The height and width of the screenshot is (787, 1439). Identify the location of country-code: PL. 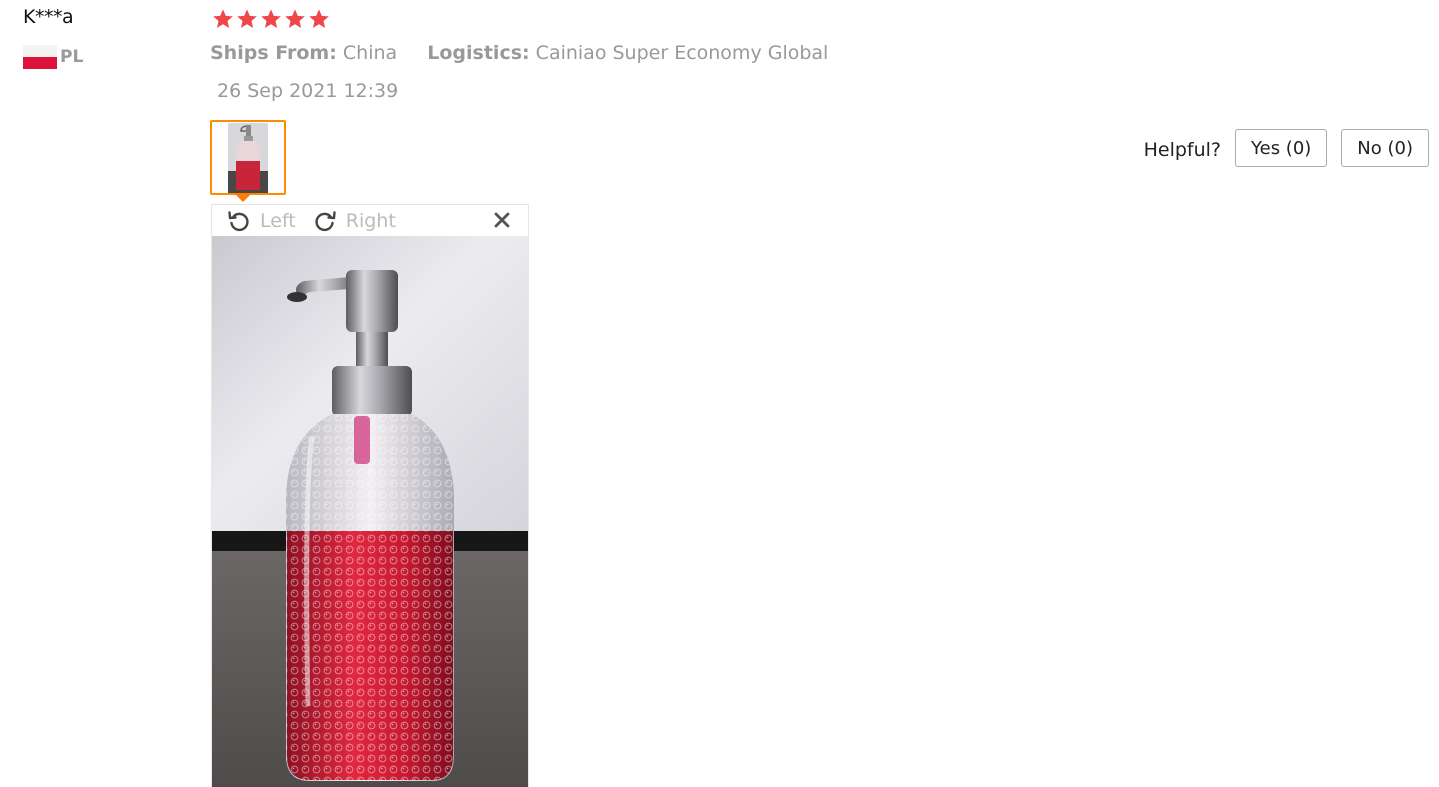
(72, 57).